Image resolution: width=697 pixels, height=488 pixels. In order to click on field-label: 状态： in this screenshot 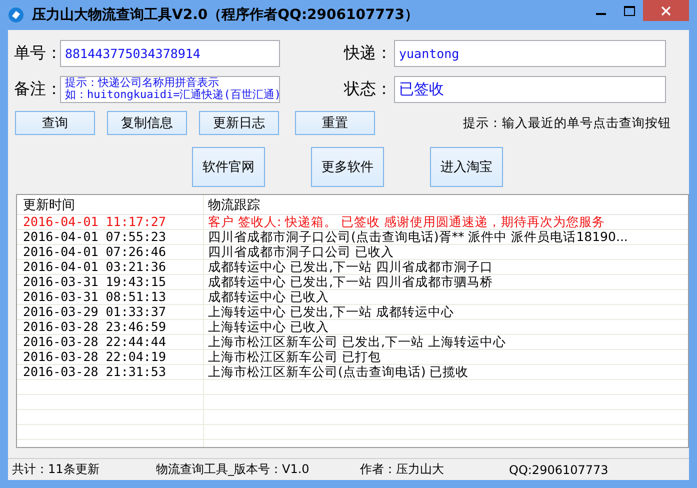, I will do `click(368, 89)`.